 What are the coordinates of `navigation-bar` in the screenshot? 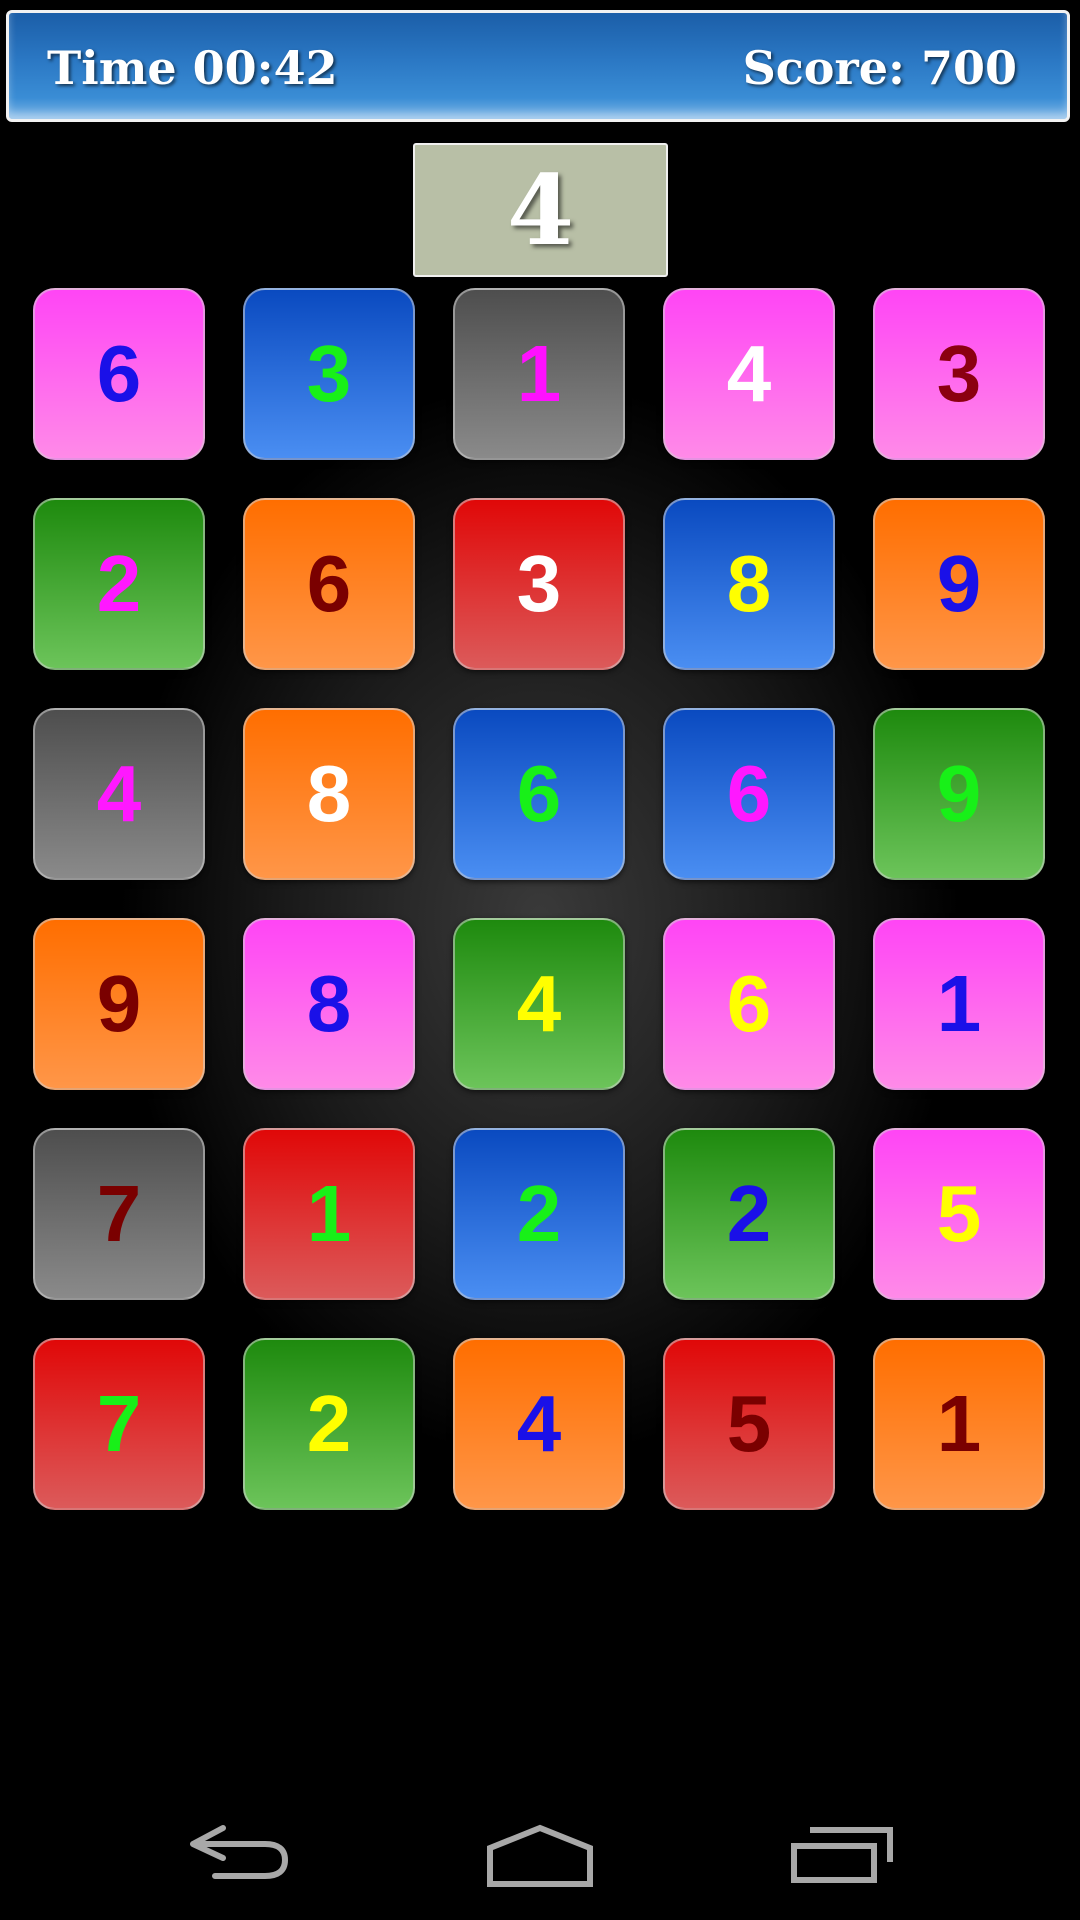 It's located at (540, 1856).